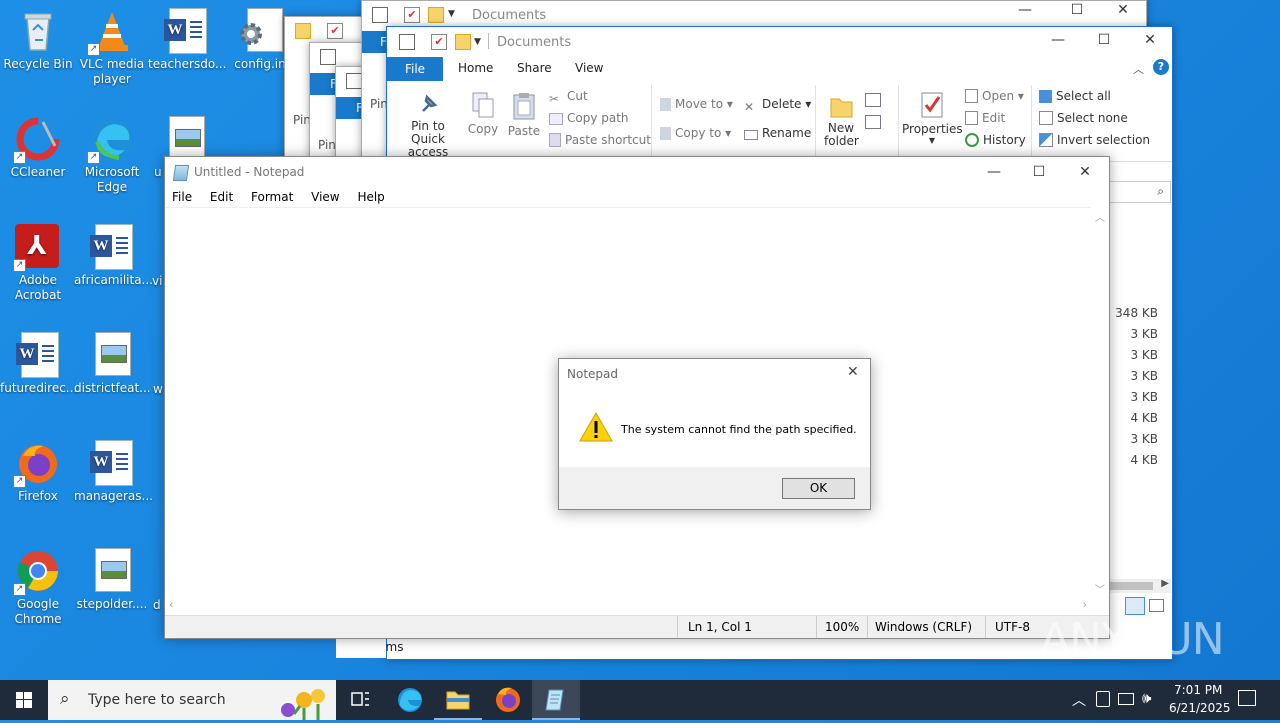 The image size is (1280, 723). I want to click on open-button: Open ▾, so click(994, 96).